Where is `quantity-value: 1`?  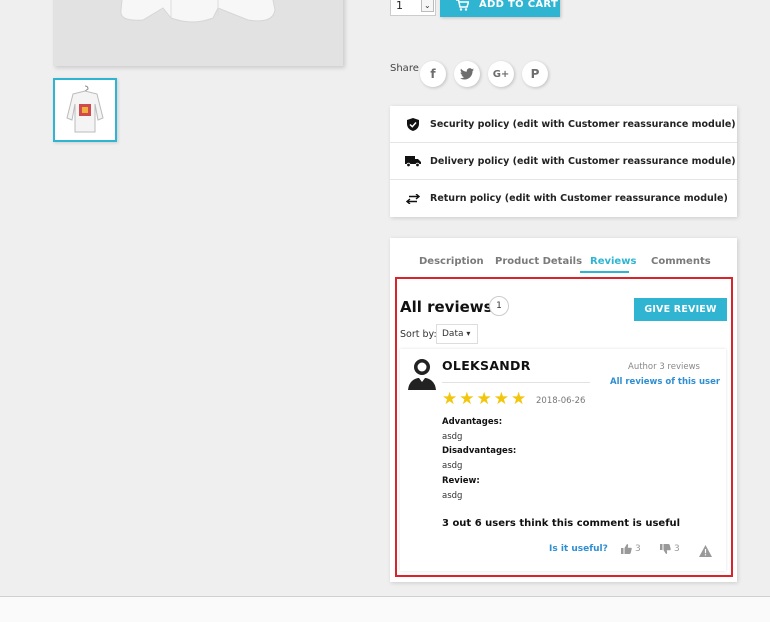
quantity-value: 1 is located at coordinates (405, 7).